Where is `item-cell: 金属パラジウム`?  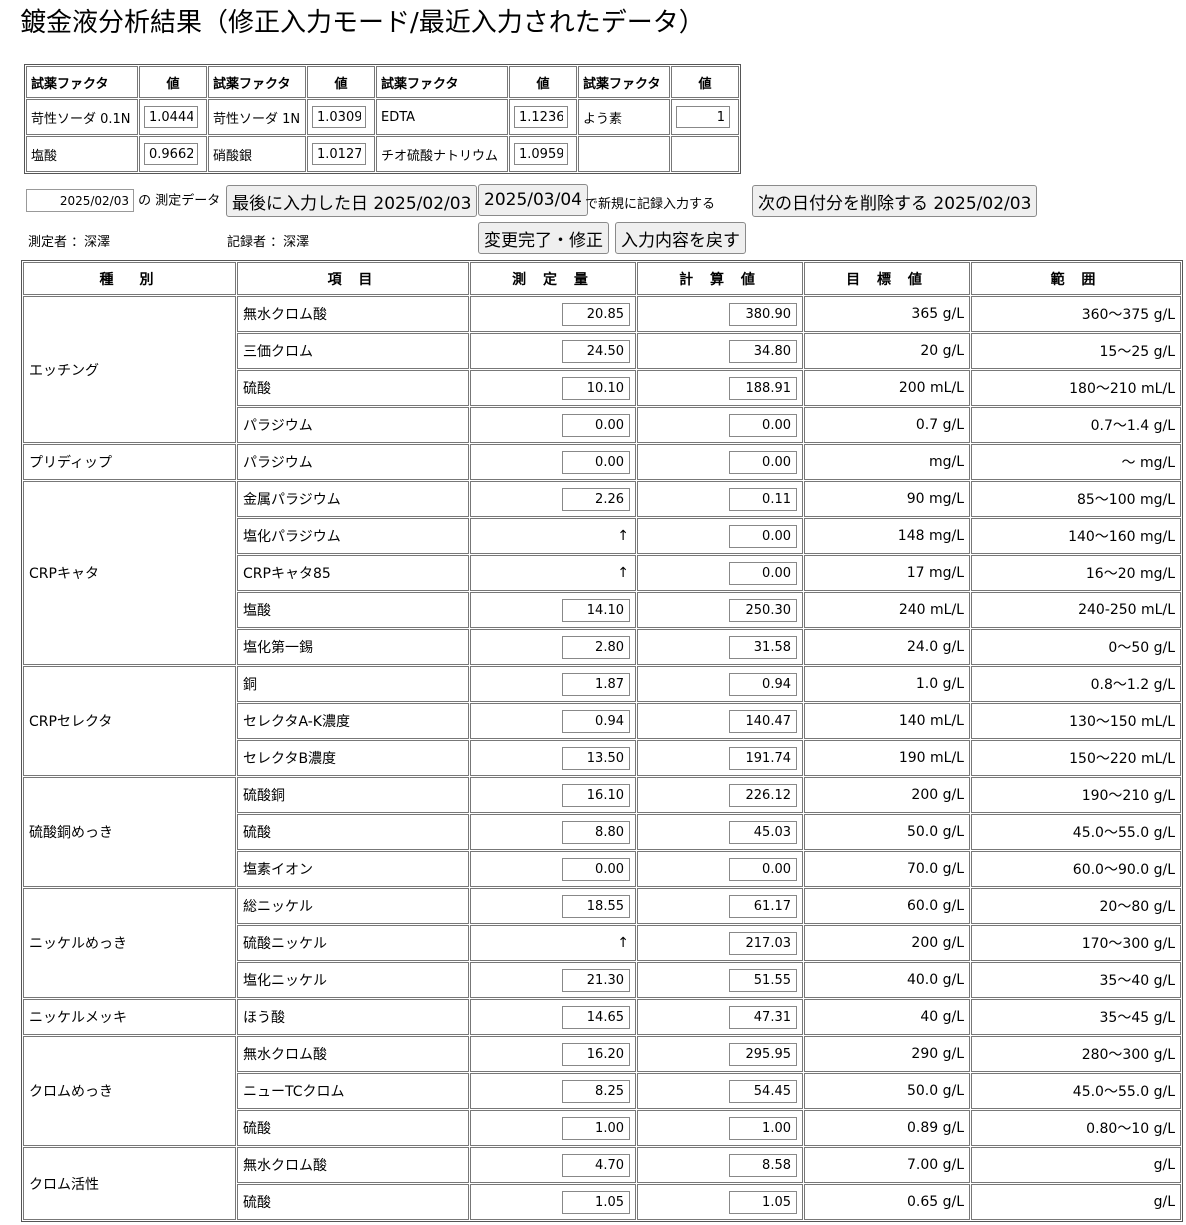 item-cell: 金属パラジウム is located at coordinates (353, 499).